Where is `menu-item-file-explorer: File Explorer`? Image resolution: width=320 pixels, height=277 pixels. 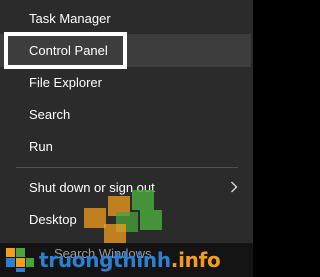 menu-item-file-explorer: File Explorer is located at coordinates (125, 82).